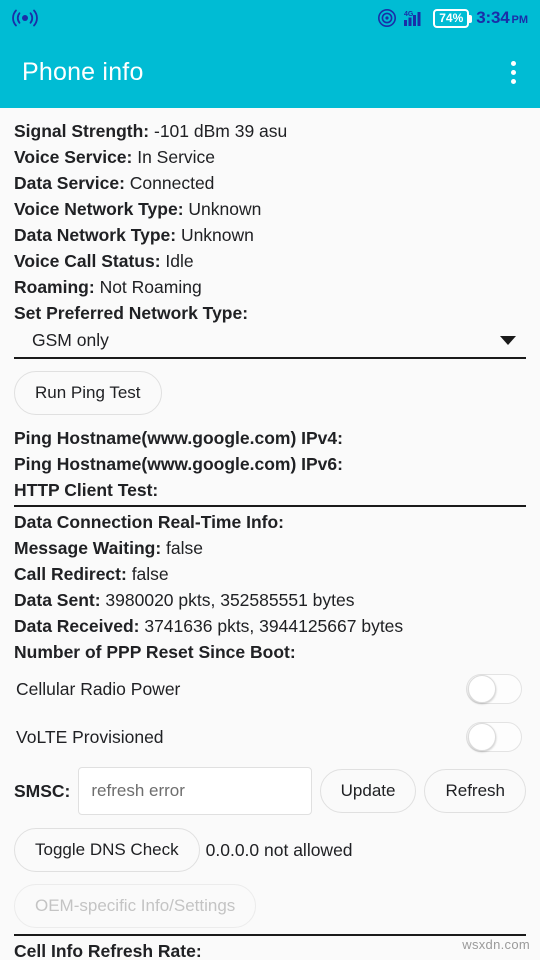 The width and height of the screenshot is (540, 960). Describe the element at coordinates (90, 736) in the screenshot. I see `volte-provisioned-label: VoLTE Provisioned` at that location.